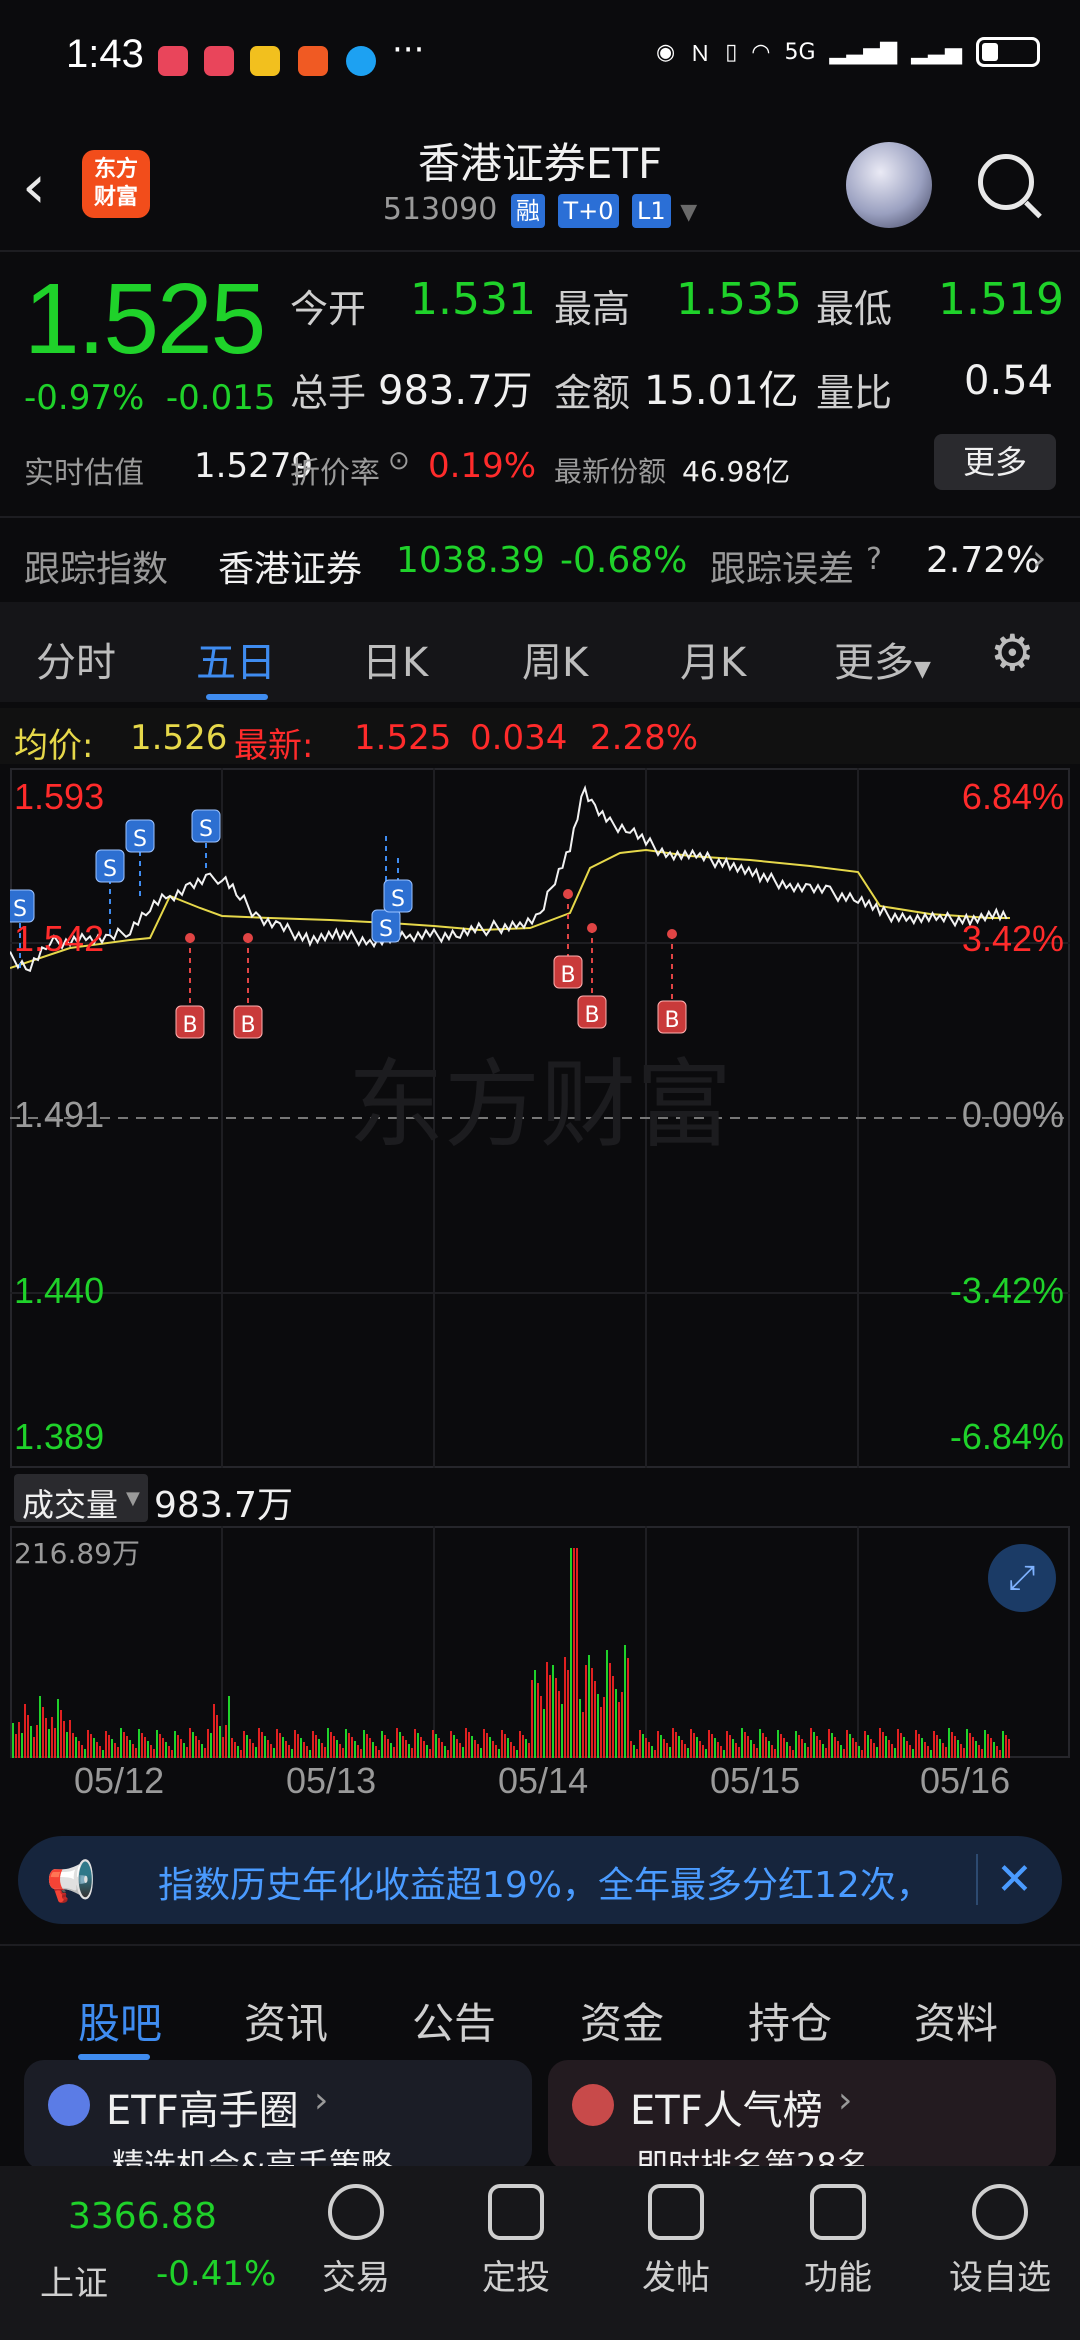  I want to click on tab-daily-k: 日K, so click(395, 659).